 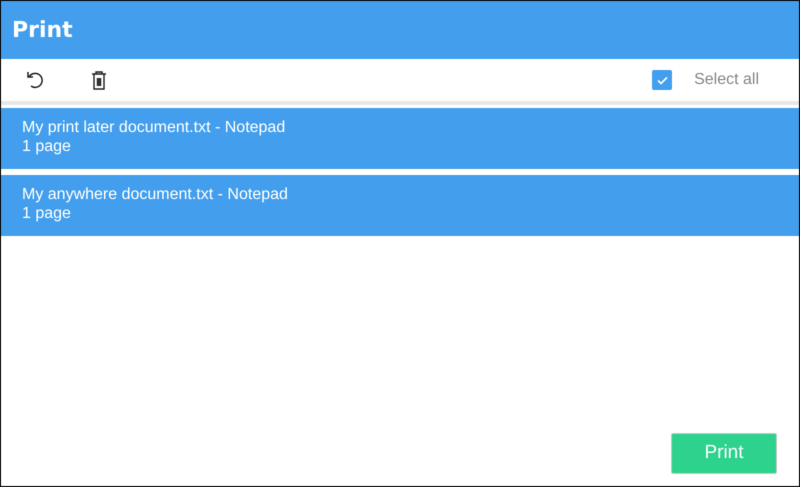 I want to click on document-name: My anywhere document.txt - Notepad, so click(x=155, y=194).